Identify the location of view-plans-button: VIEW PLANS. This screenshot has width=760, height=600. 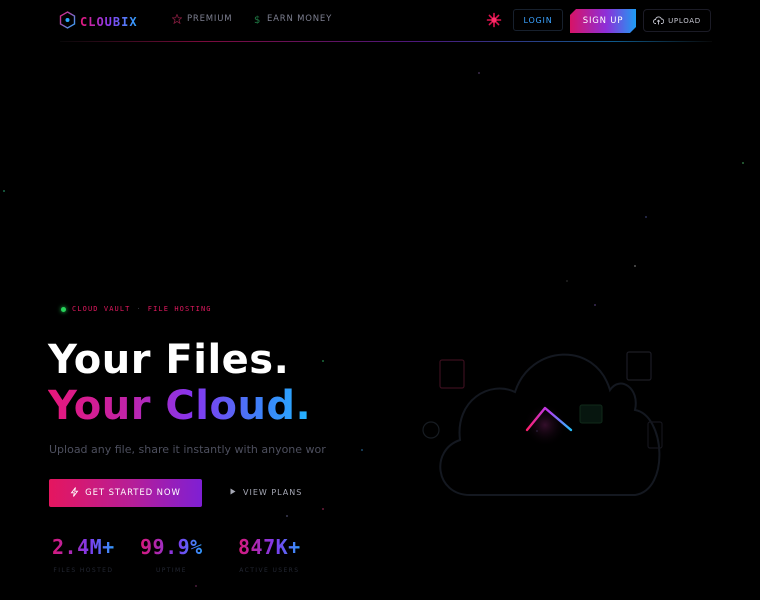
(266, 492).